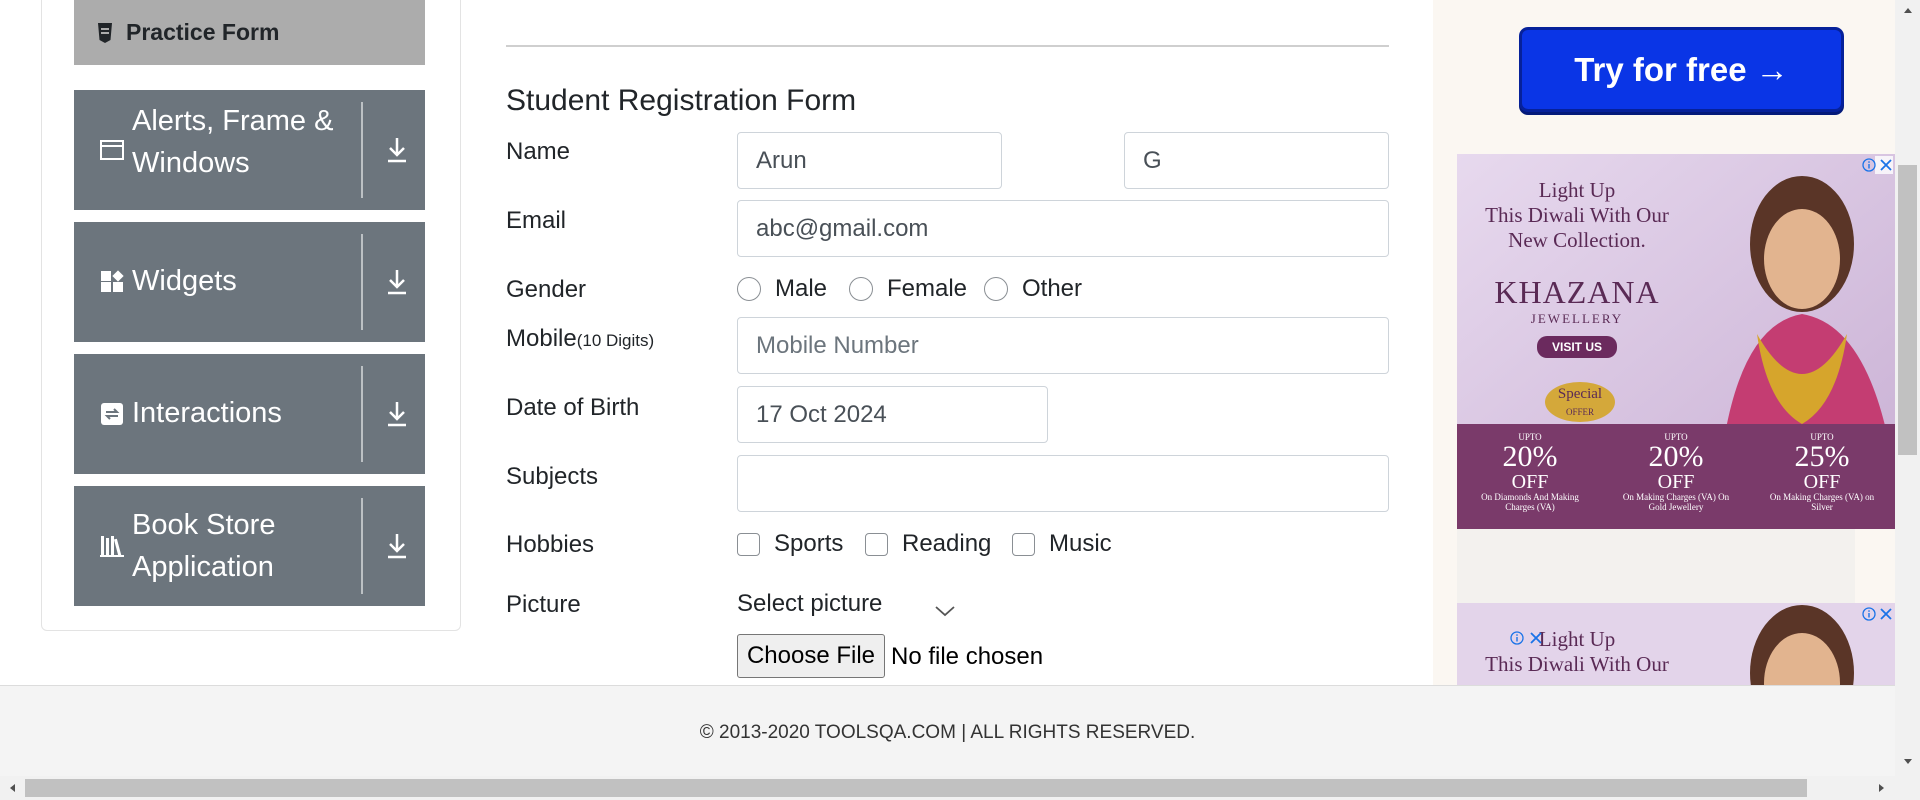 Image resolution: width=1920 pixels, height=800 pixels. Describe the element at coordinates (681, 100) in the screenshot. I see `form-title: Student Registration Form` at that location.